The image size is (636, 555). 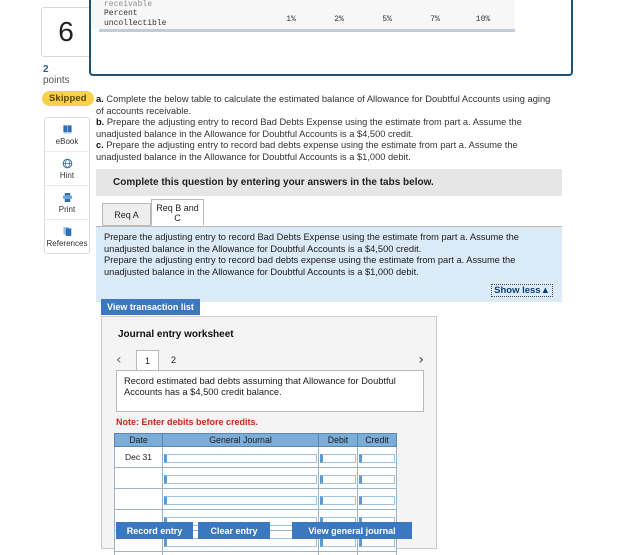 What do you see at coordinates (67, 141) in the screenshot?
I see `ebook-label: eBook` at bounding box center [67, 141].